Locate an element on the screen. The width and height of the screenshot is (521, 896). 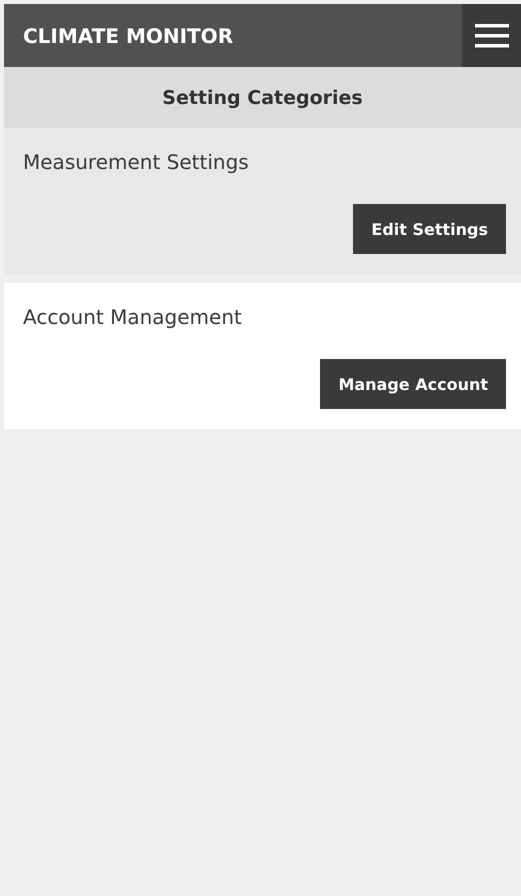
action-button: Edit Settings is located at coordinates (429, 229).